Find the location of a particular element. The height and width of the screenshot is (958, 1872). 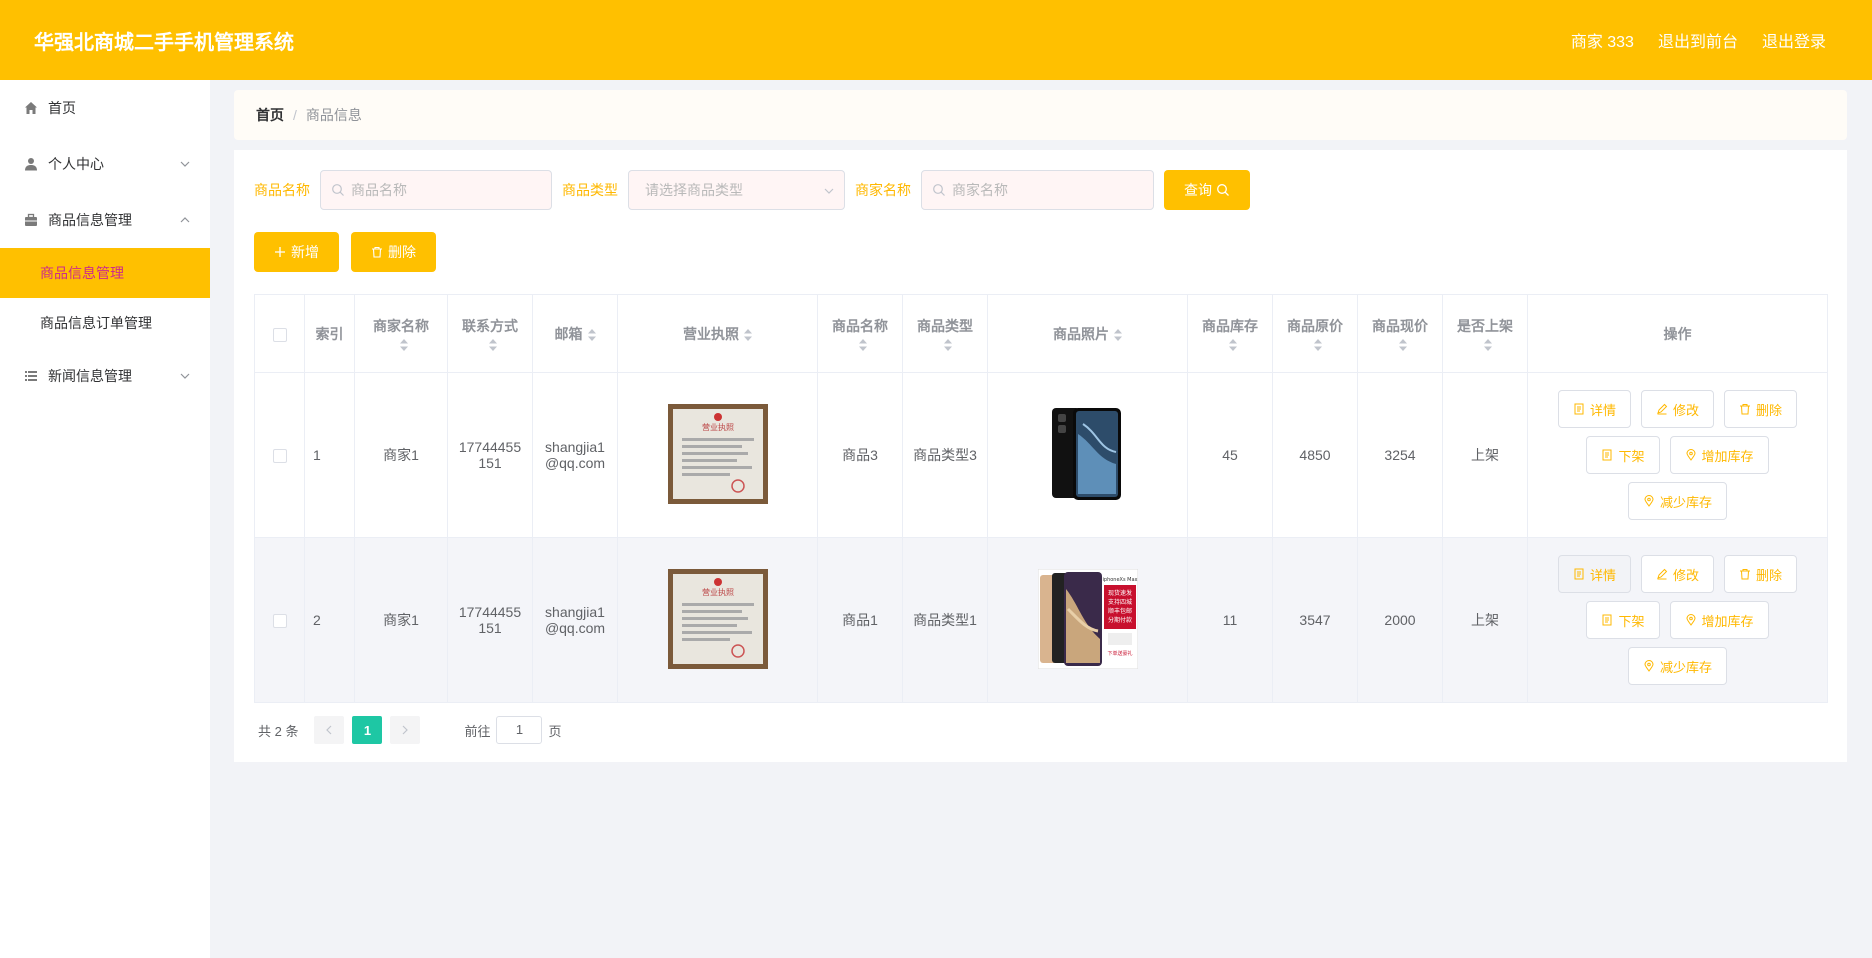

phone-product-image is located at coordinates (1087, 453).